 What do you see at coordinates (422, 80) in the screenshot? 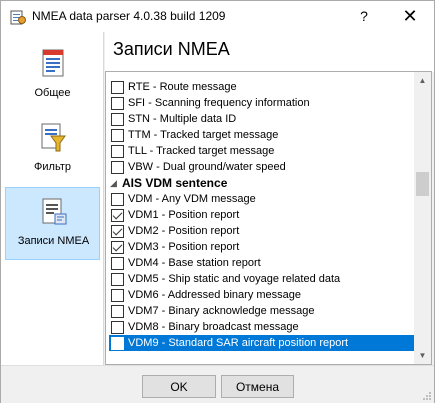
I see `scroll-up-icon: ▲` at bounding box center [422, 80].